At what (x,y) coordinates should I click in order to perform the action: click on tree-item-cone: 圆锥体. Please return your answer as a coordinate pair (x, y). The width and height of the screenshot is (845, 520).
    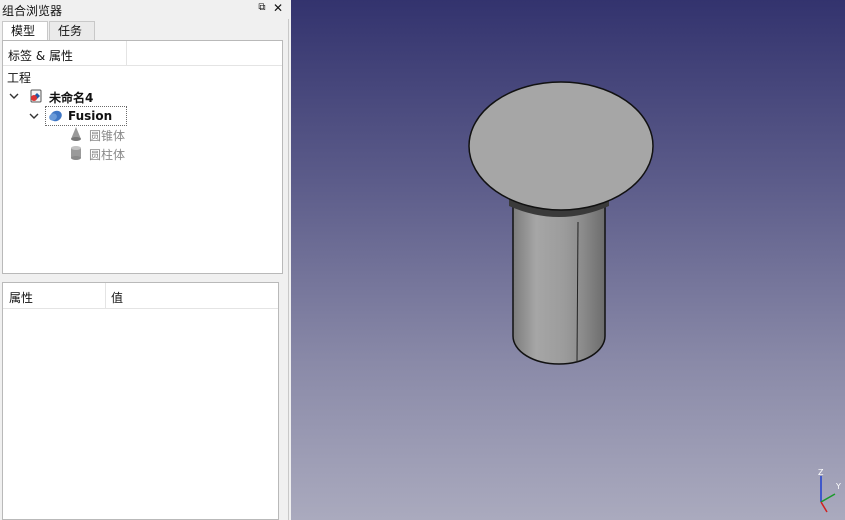
    Looking at the image, I should click on (103, 135).